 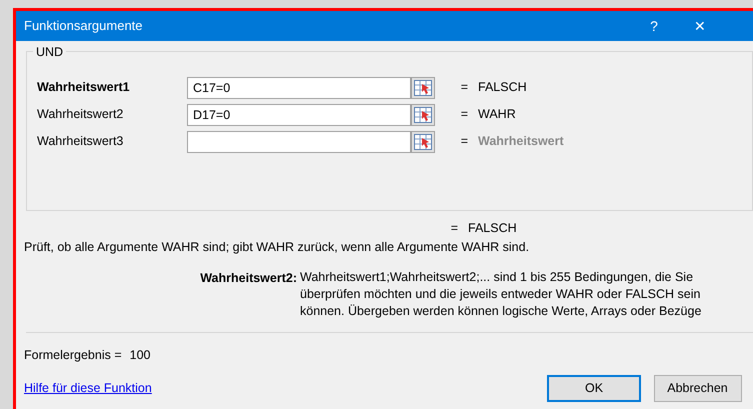 I want to click on argument-label: Wahrheitswert3, so click(x=80, y=141).